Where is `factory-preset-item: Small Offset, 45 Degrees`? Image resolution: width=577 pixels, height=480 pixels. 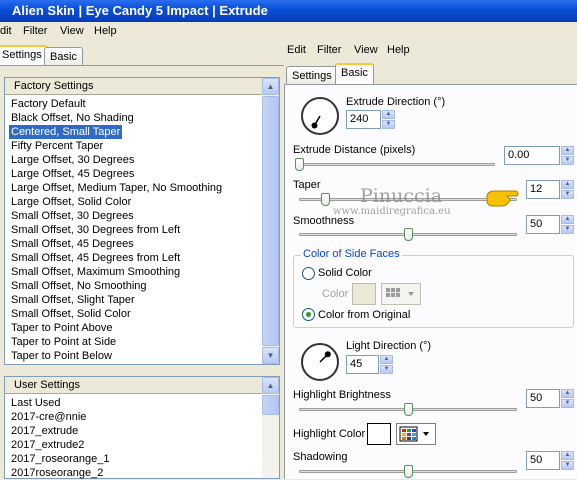
factory-preset-item: Small Offset, 45 Degrees is located at coordinates (72, 244).